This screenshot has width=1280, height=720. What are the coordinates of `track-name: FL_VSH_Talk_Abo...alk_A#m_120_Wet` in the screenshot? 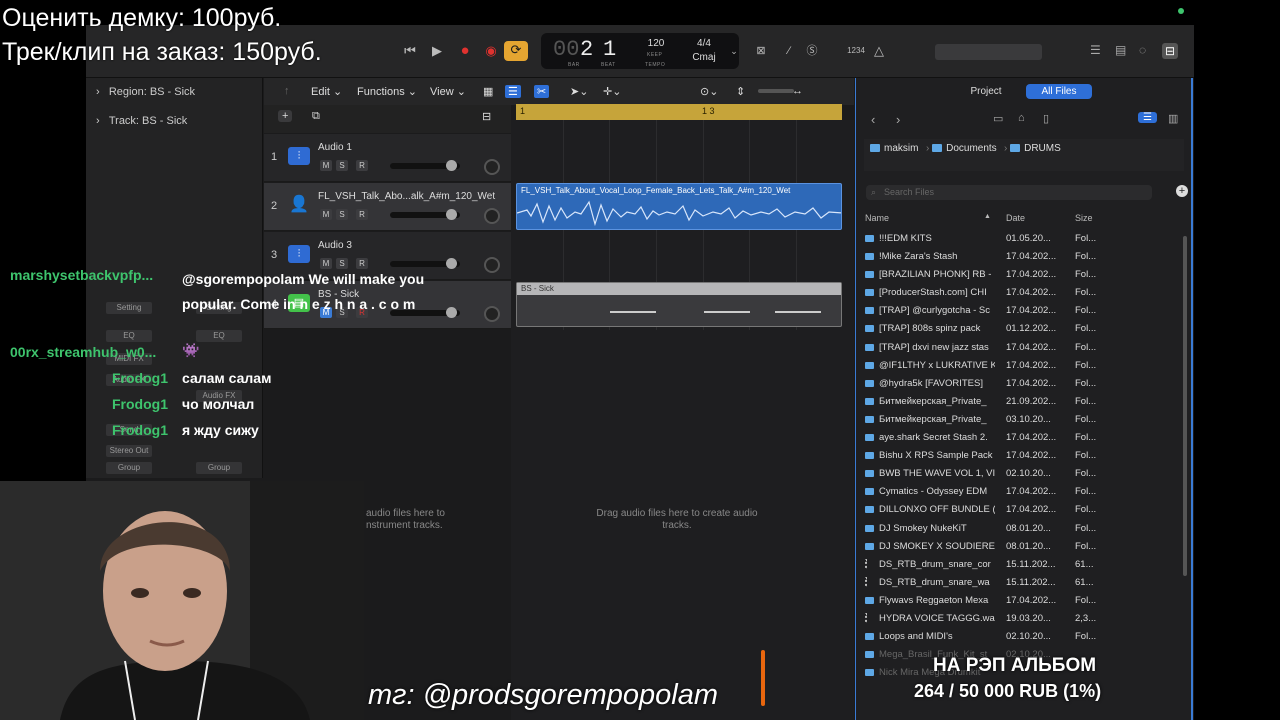 It's located at (406, 196).